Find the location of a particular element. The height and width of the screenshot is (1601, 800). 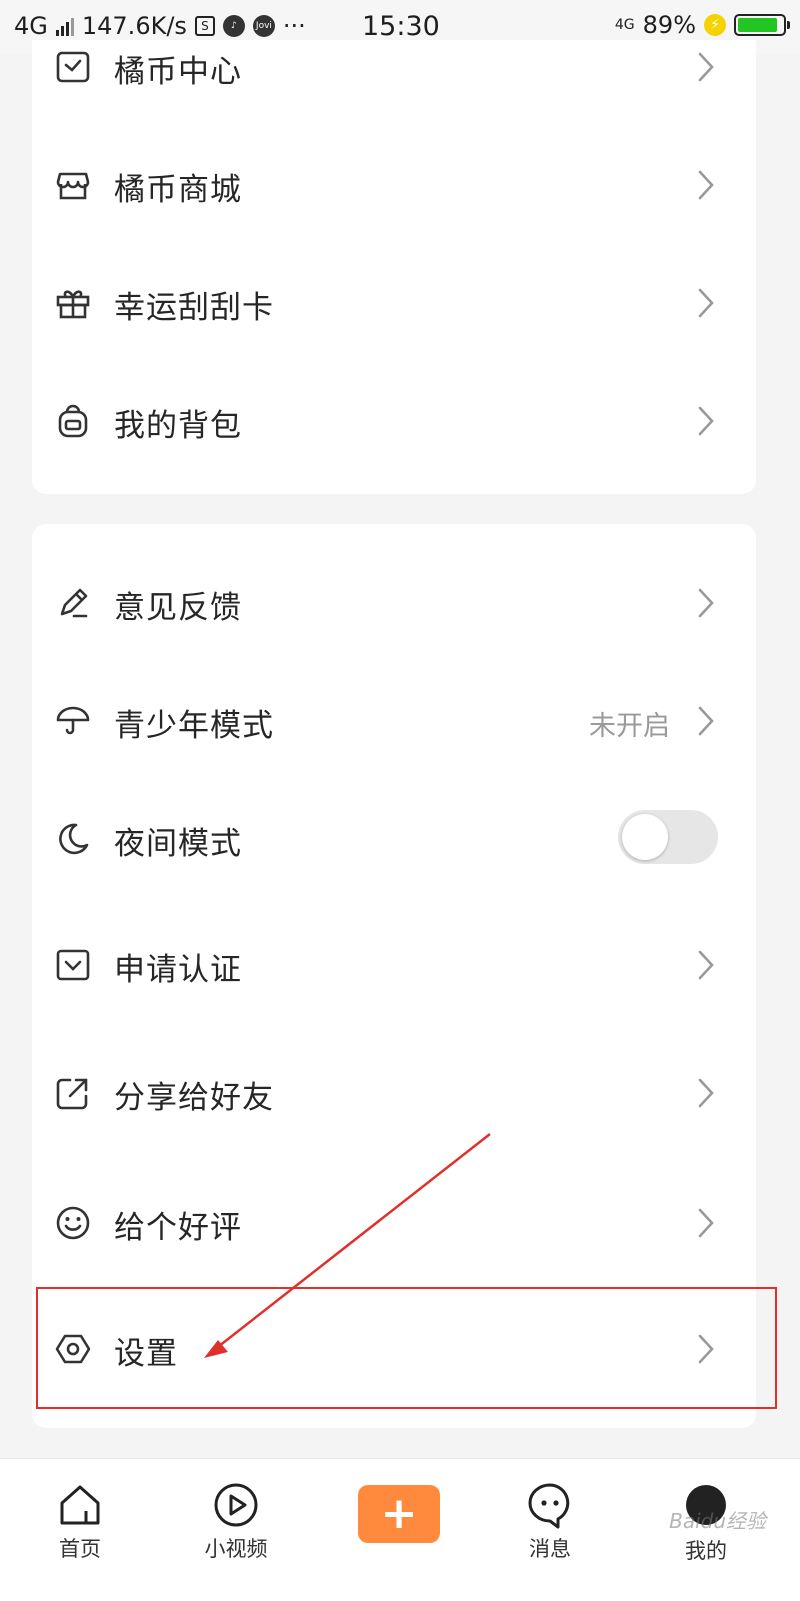

menu-item-label: 橘币商城 is located at coordinates (178, 190).